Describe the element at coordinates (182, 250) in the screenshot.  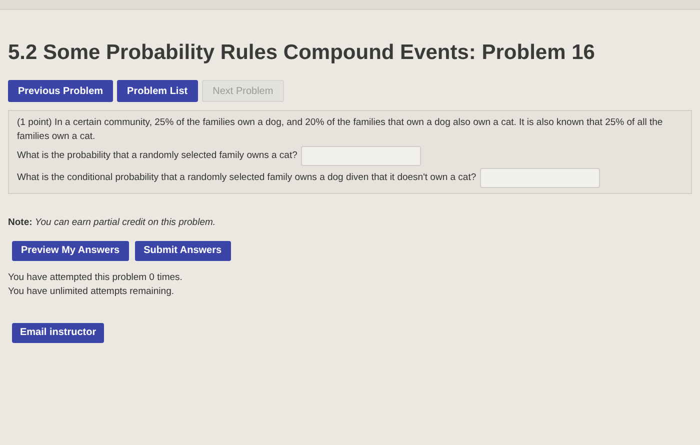
I see `answer-button: Submit Answers` at that location.